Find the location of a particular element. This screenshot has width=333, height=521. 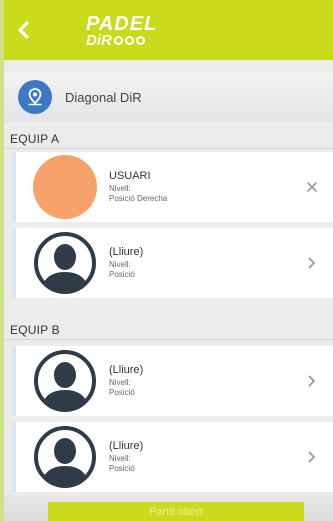

player-name: USUARI is located at coordinates (130, 176).